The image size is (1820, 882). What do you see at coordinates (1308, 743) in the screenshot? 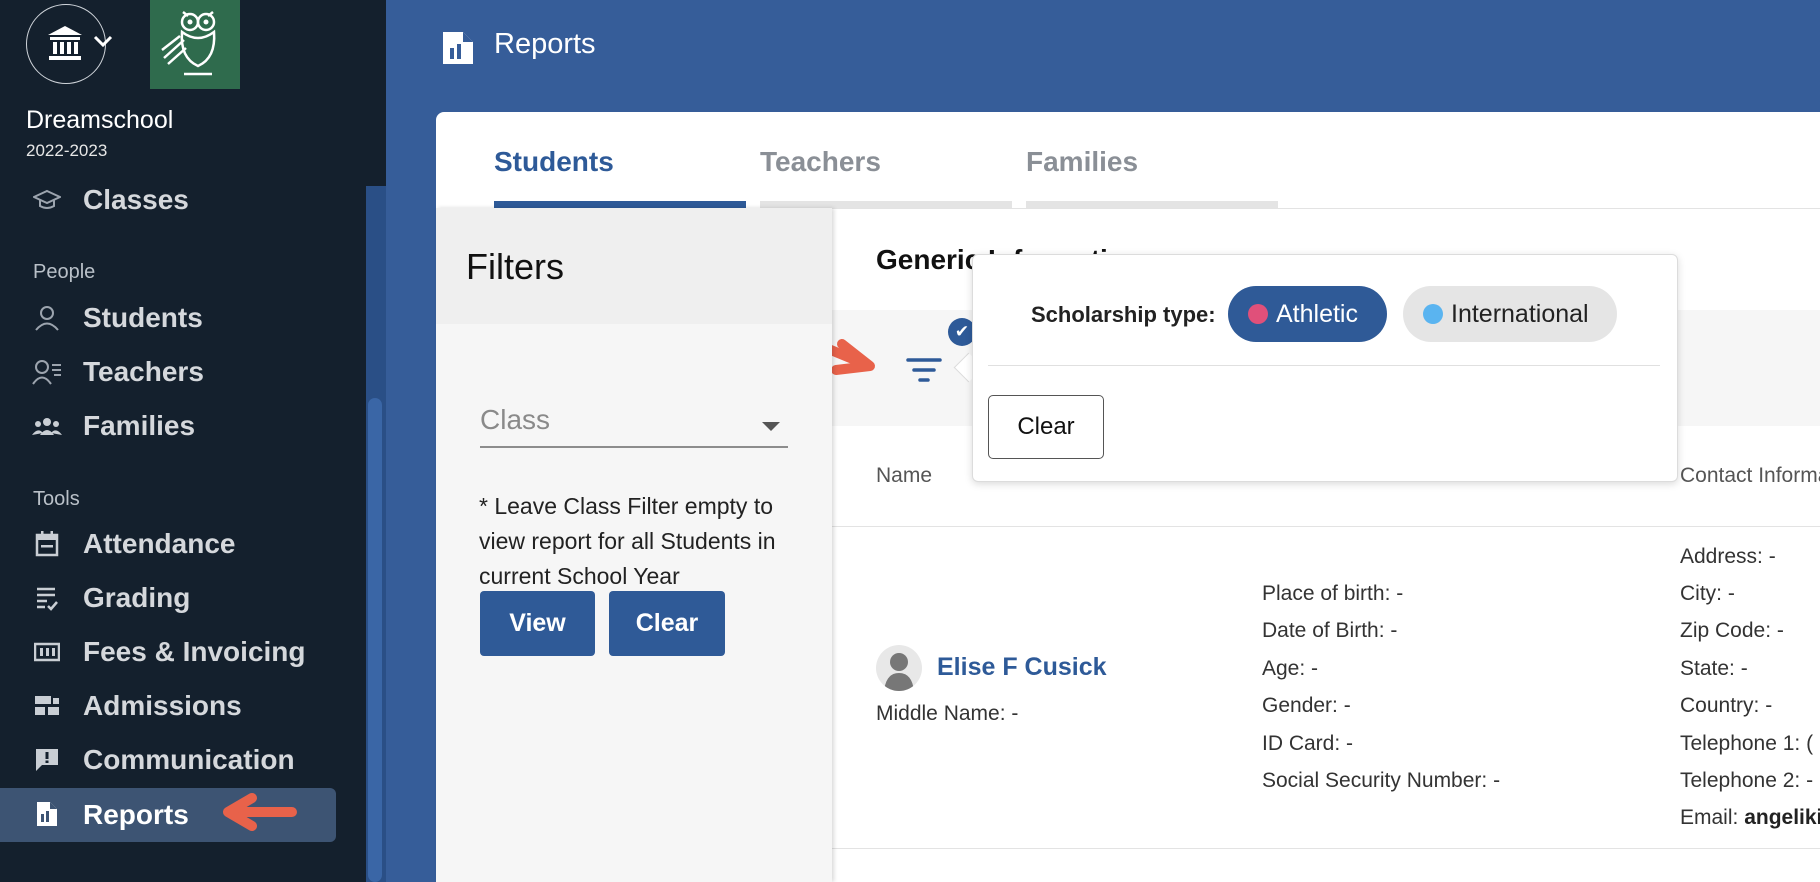
I see `id-card: ID Card: -` at bounding box center [1308, 743].